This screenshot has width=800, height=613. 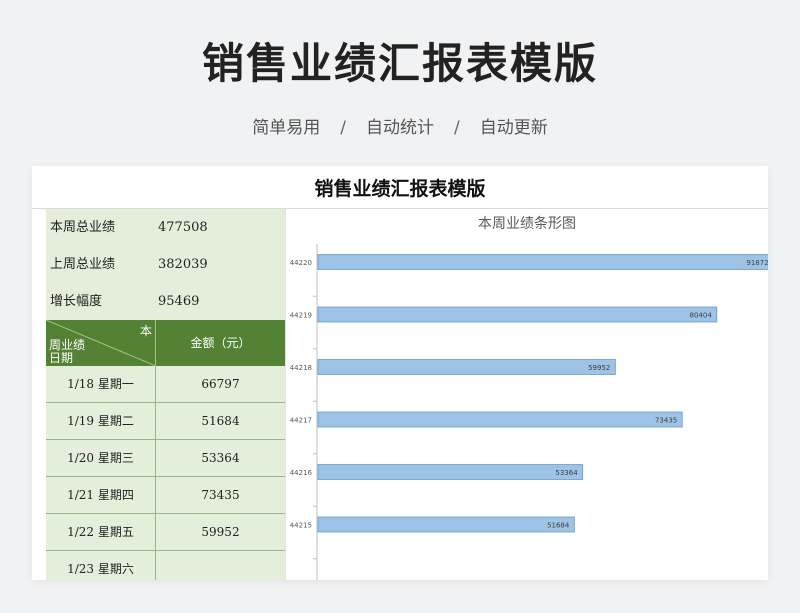 What do you see at coordinates (101, 343) in the screenshot?
I see `diagonal-header-cell: 本 周业绩 日期` at bounding box center [101, 343].